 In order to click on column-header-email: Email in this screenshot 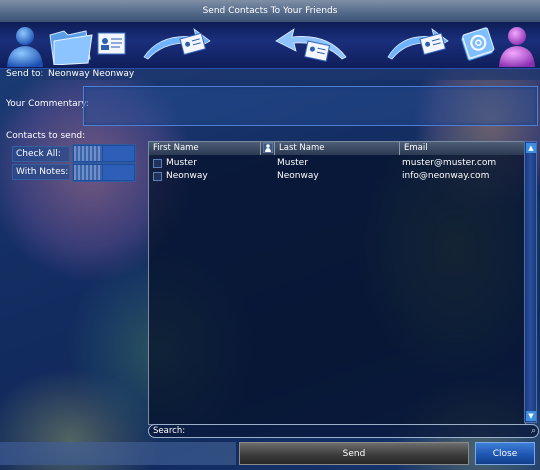, I will do `click(462, 148)`.